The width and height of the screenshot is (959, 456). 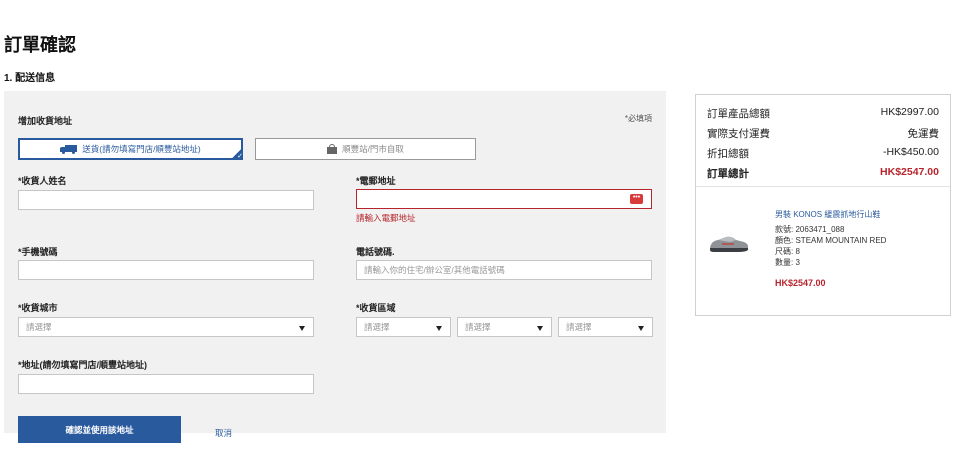 I want to click on discount-row: 折扣總額 -HK$450.00, so click(x=823, y=153).